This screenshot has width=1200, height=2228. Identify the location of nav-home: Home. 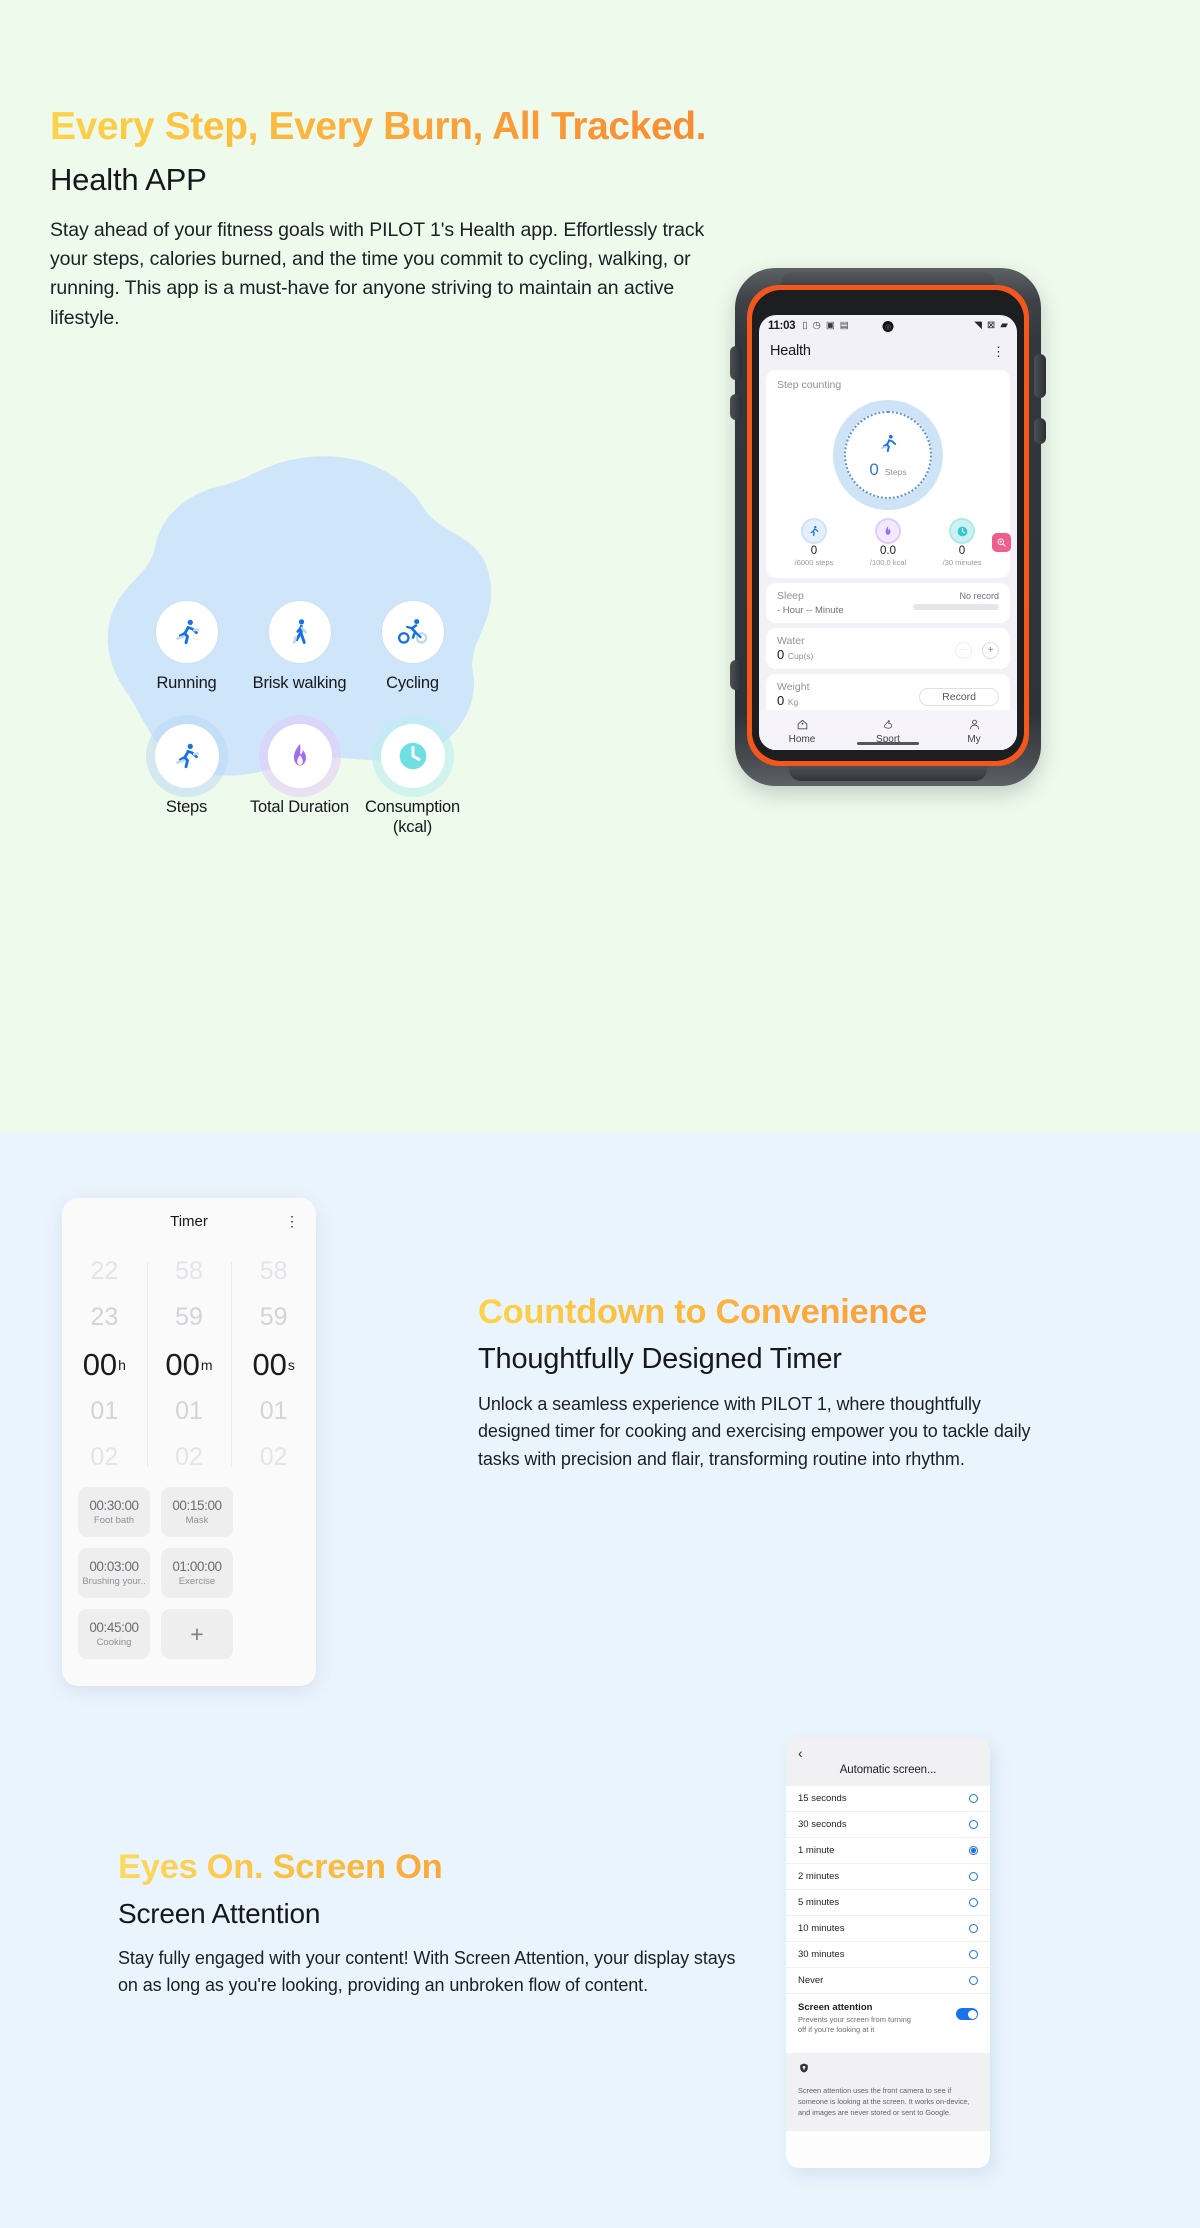
(802, 731).